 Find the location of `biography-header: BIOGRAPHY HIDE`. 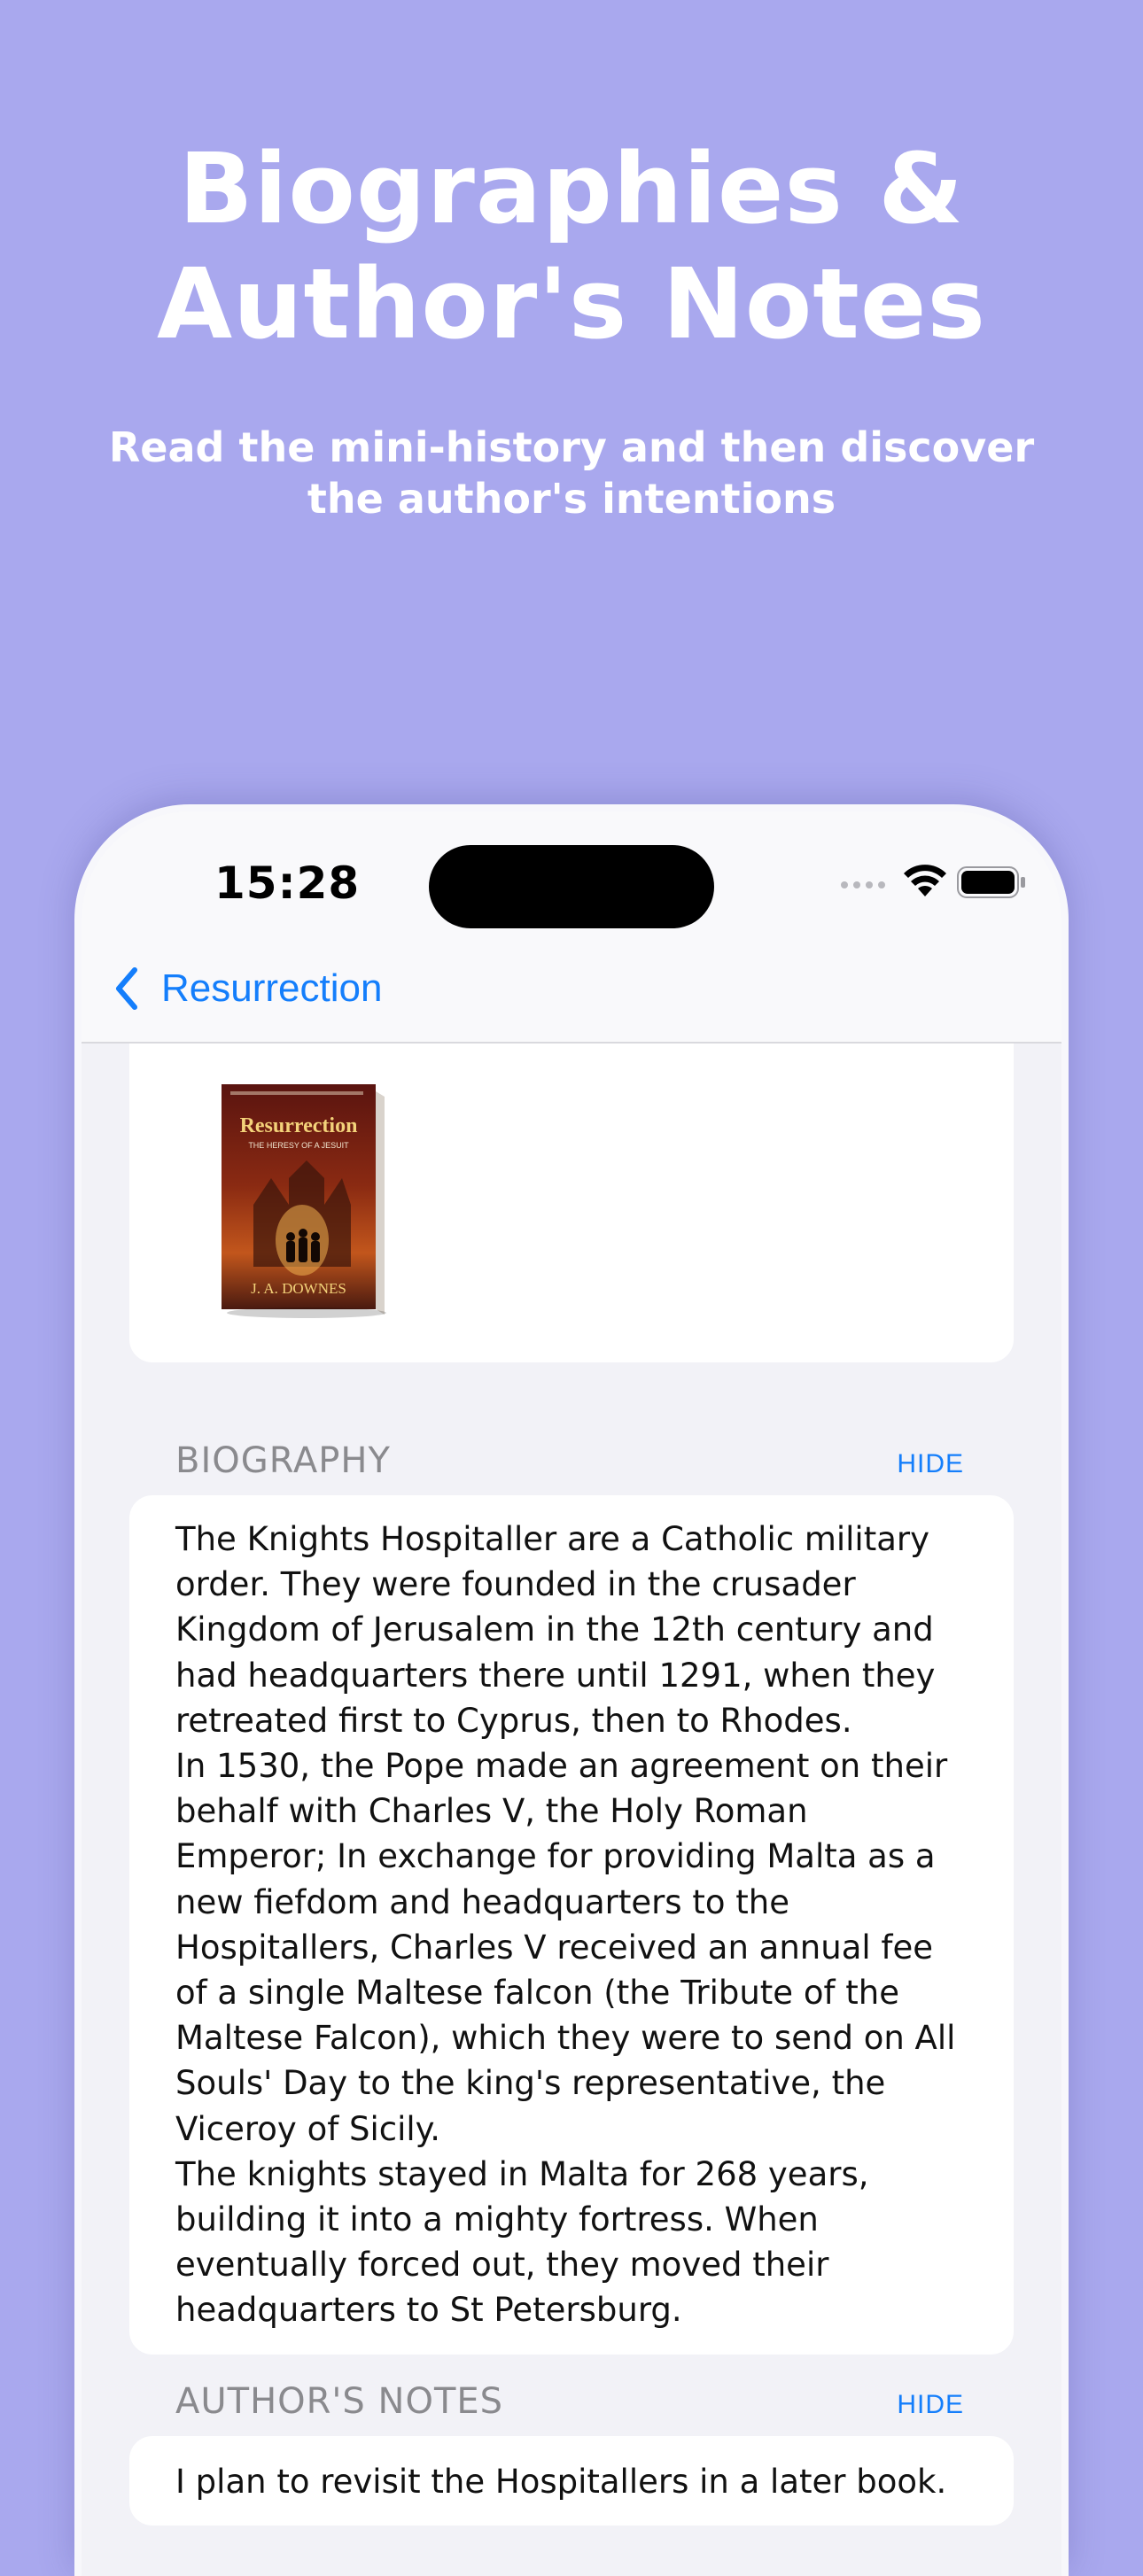

biography-header: BIOGRAPHY HIDE is located at coordinates (569, 1460).